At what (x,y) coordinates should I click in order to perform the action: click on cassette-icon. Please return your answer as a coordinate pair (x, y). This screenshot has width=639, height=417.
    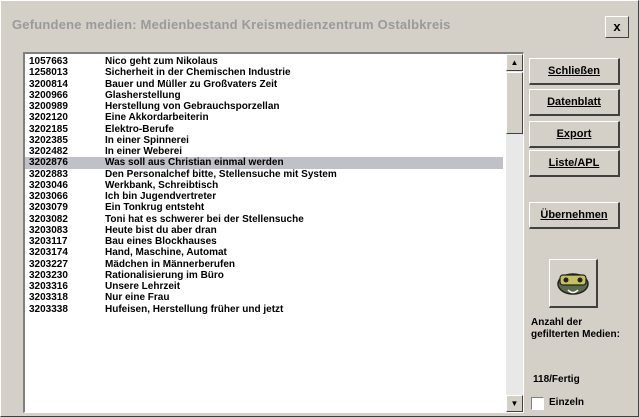
    Looking at the image, I should click on (573, 284).